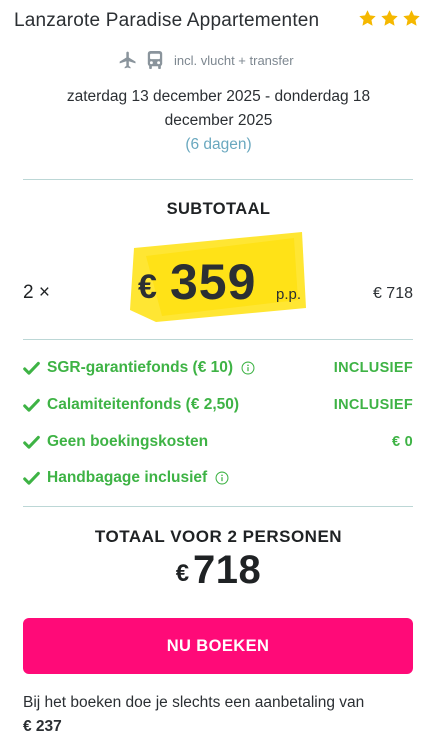  Describe the element at coordinates (218, 442) in the screenshot. I see `feature-boekingskosten: Geen boekingskosten € 0` at that location.